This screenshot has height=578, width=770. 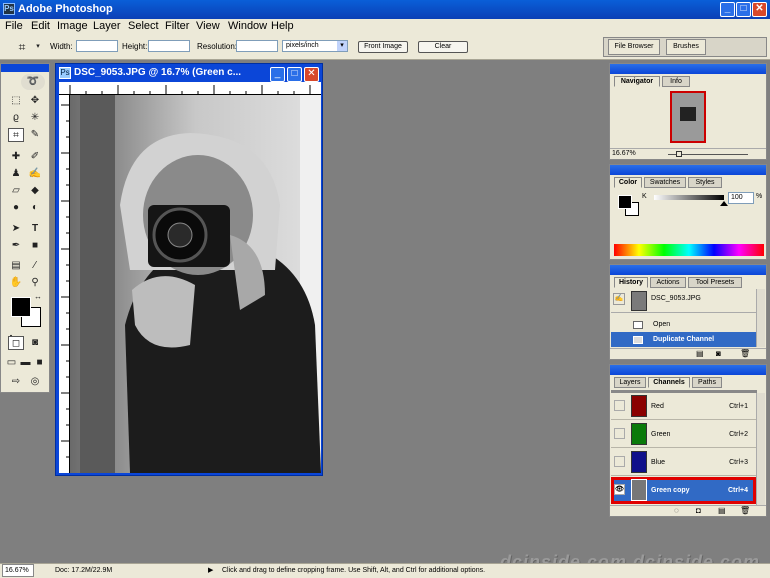 What do you see at coordinates (16, 101) in the screenshot?
I see `marquee-tool-icon: ⬚` at bounding box center [16, 101].